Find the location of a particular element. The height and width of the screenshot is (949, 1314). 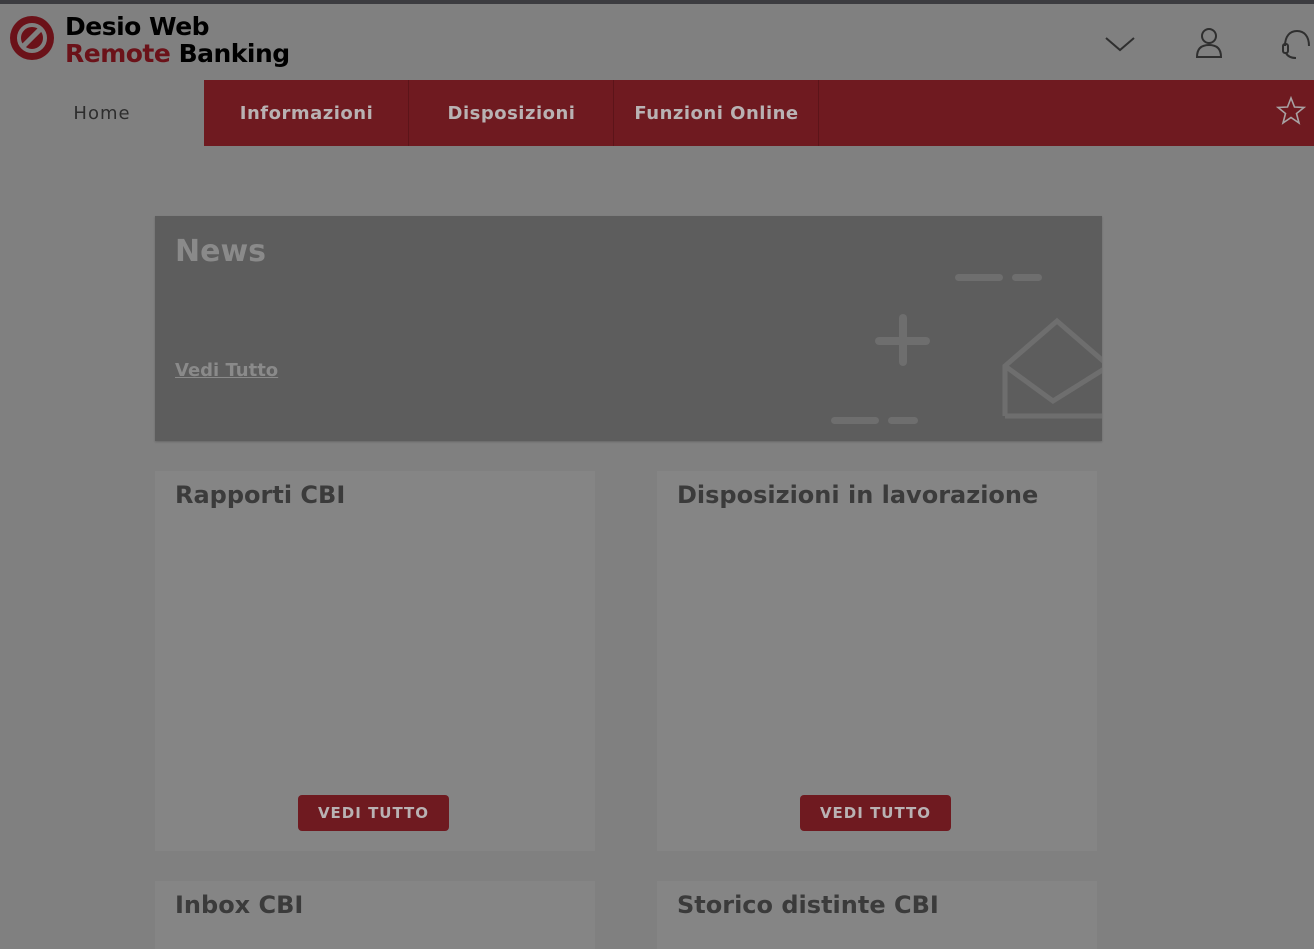

card-storico-distinte-cbi: Storico distinte CBI is located at coordinates (877, 915).